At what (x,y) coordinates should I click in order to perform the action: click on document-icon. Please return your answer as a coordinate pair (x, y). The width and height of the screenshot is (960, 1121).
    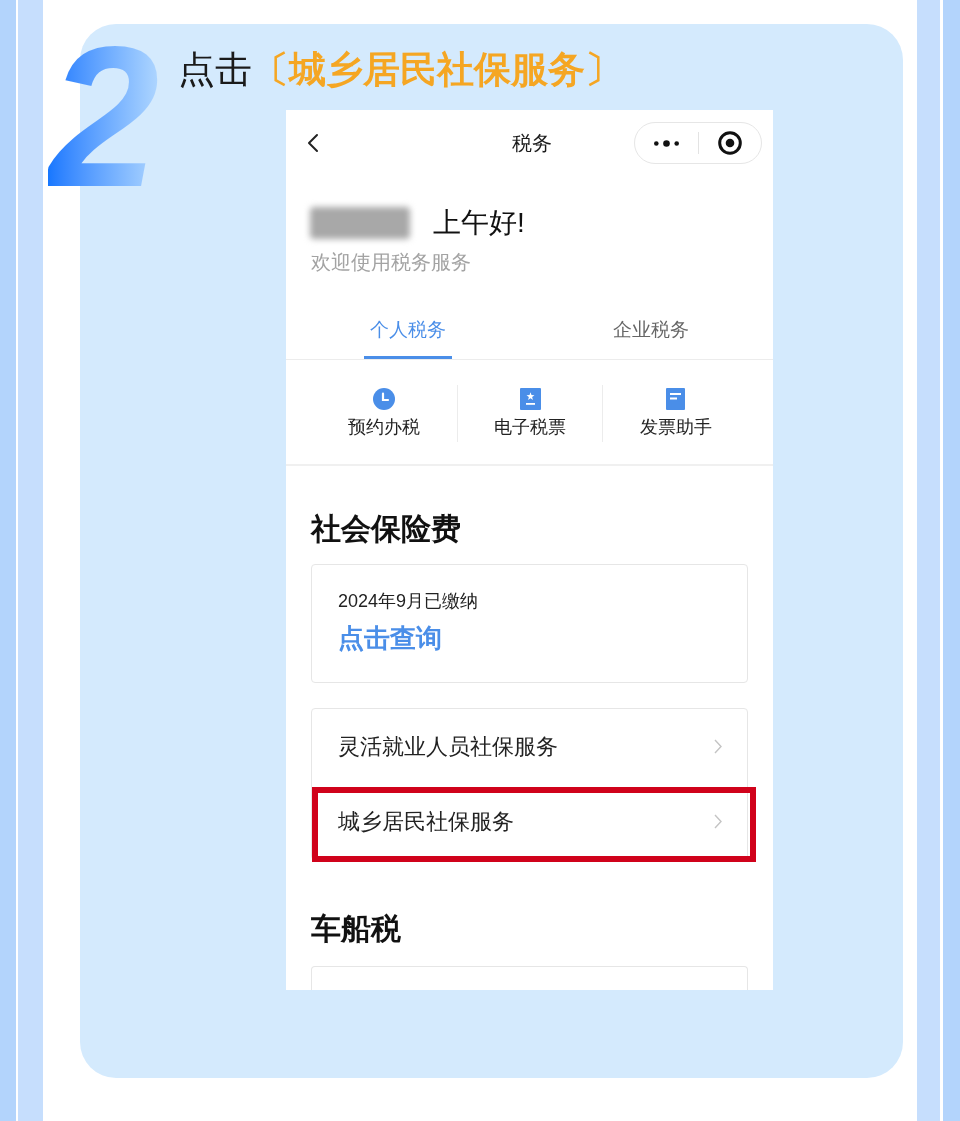
    Looking at the image, I should click on (676, 399).